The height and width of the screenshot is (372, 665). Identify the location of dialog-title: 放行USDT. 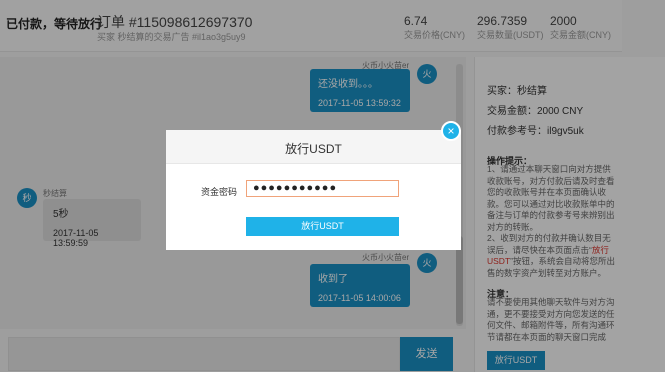
(313, 149).